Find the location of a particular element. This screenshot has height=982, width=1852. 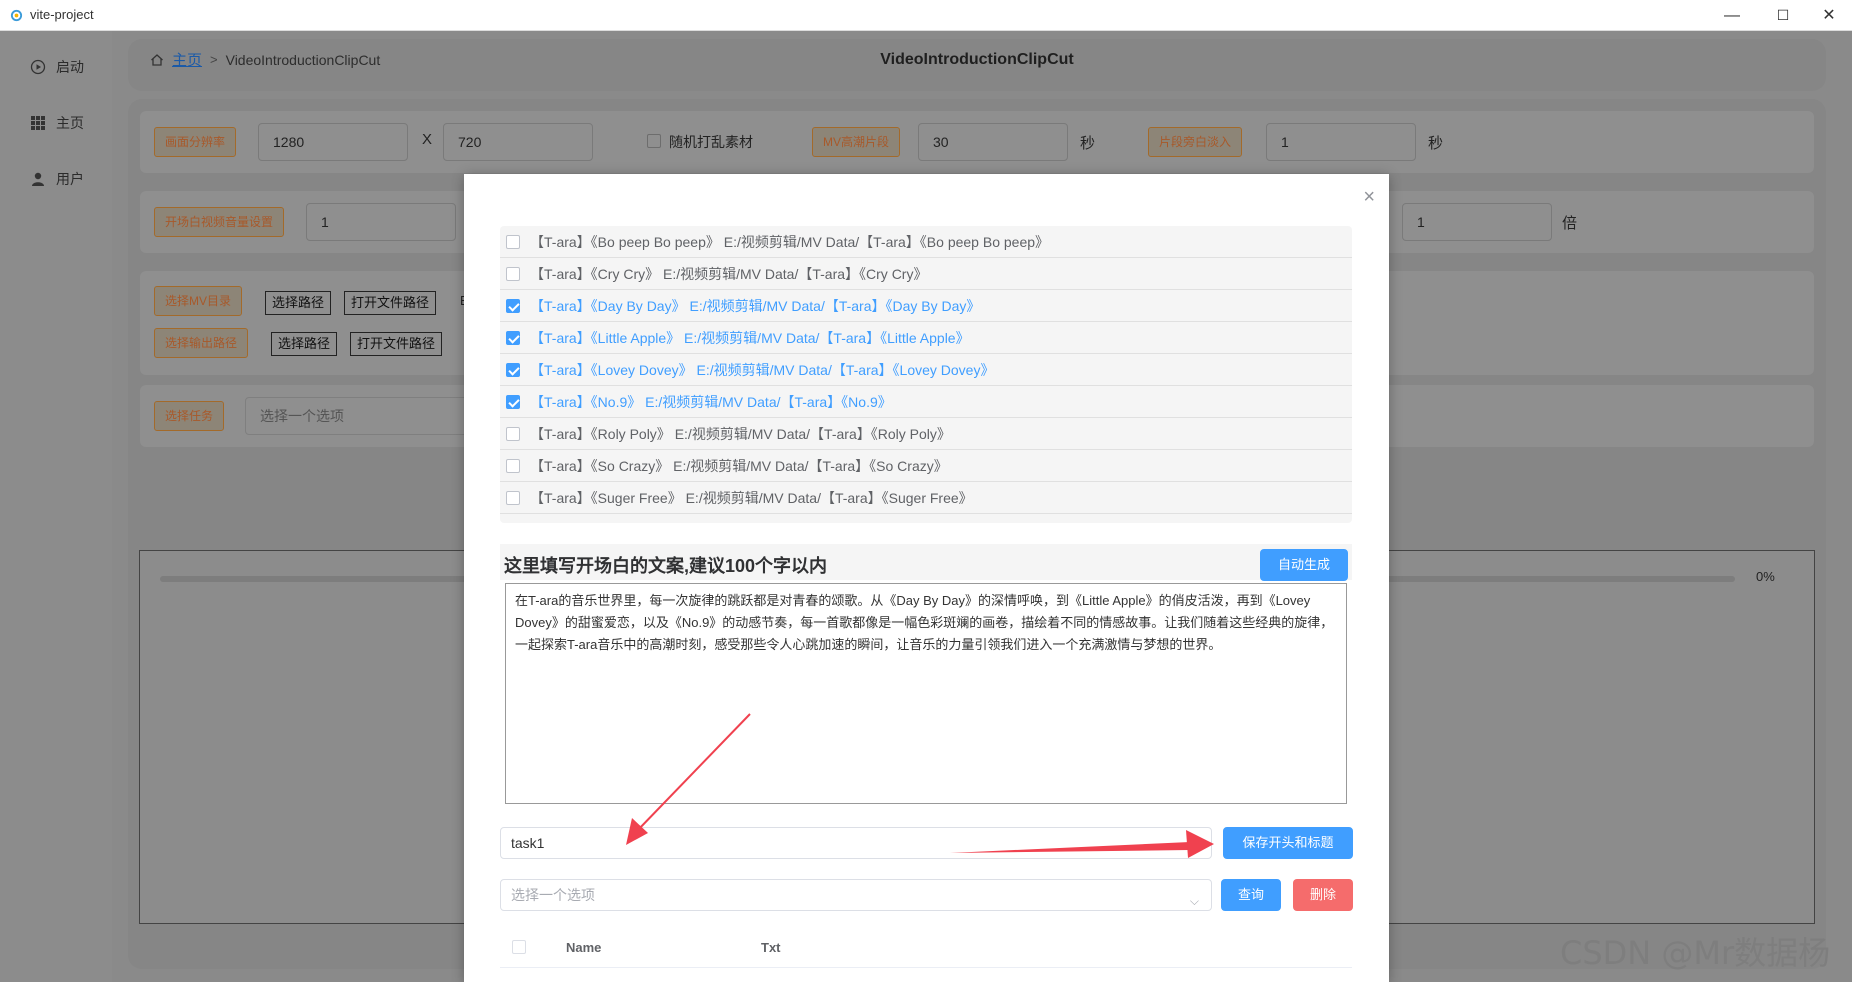

vite-logo-icon is located at coordinates (16, 15).